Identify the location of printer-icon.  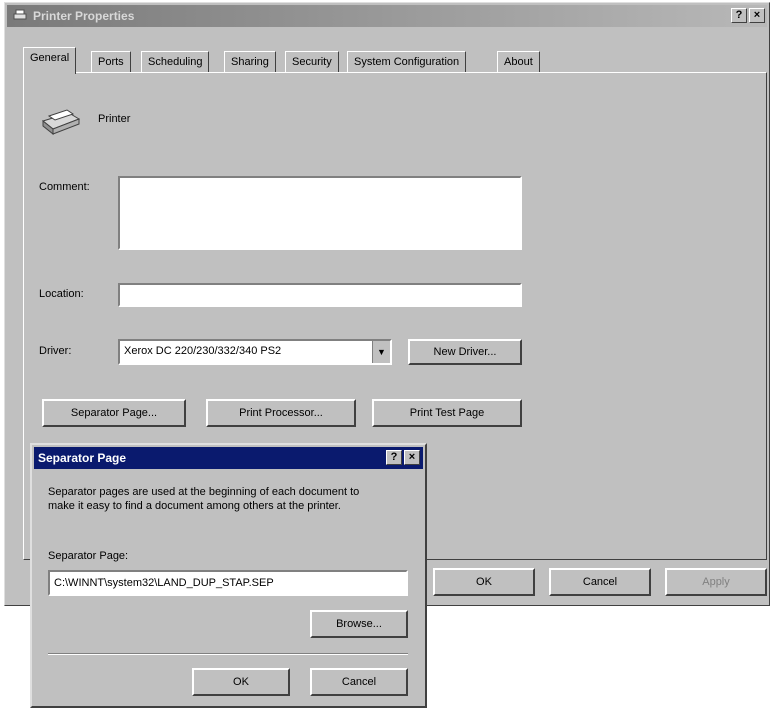
(20, 14).